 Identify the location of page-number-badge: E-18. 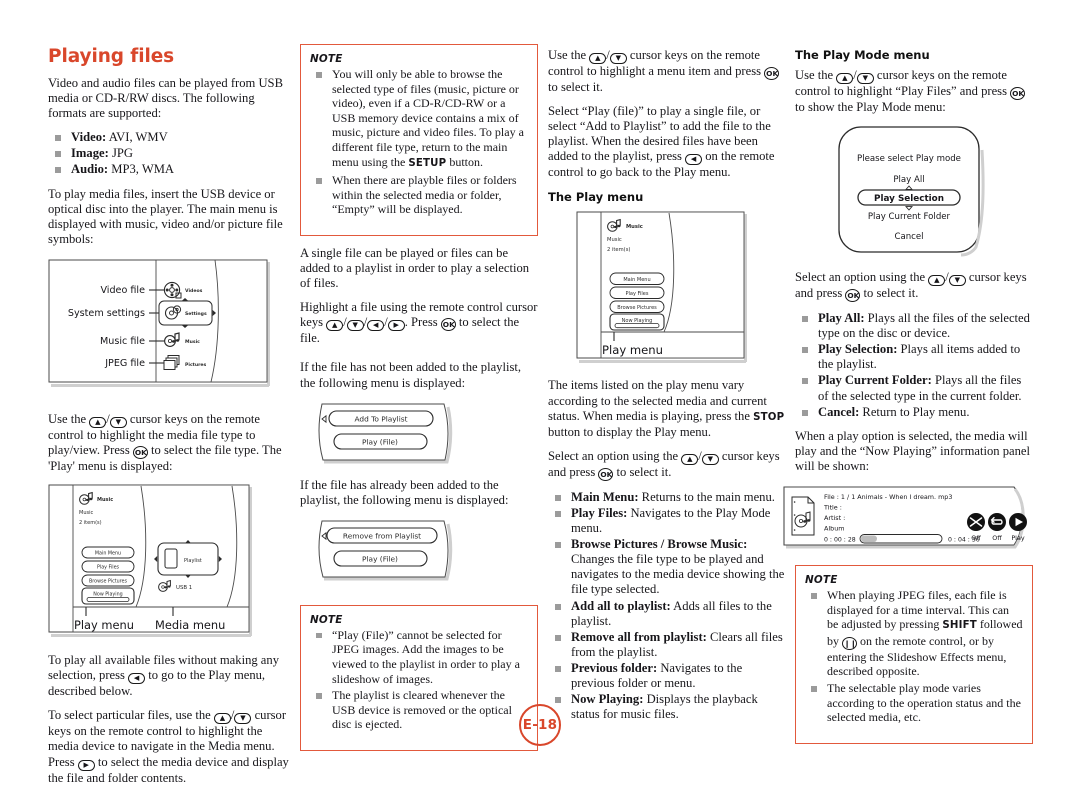
(540, 725).